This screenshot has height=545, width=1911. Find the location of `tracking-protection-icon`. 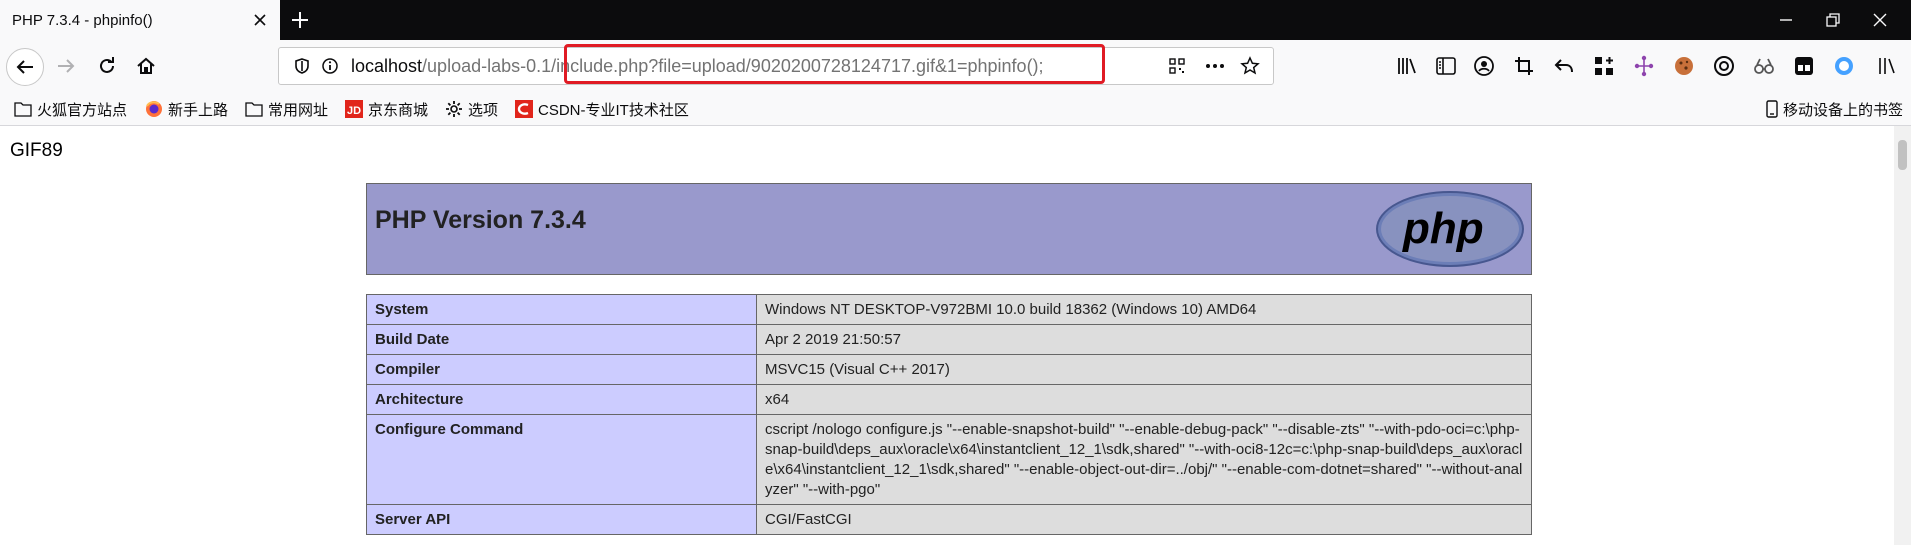

tracking-protection-icon is located at coordinates (302, 66).